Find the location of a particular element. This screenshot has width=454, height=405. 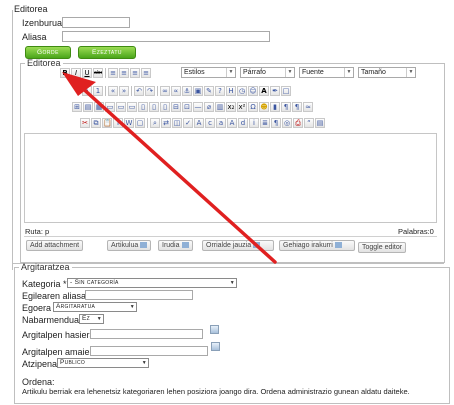

arrow-head is located at coordinates (79, 84).